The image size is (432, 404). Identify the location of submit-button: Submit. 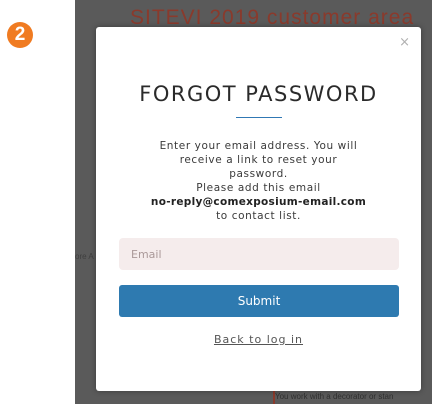
(259, 301).